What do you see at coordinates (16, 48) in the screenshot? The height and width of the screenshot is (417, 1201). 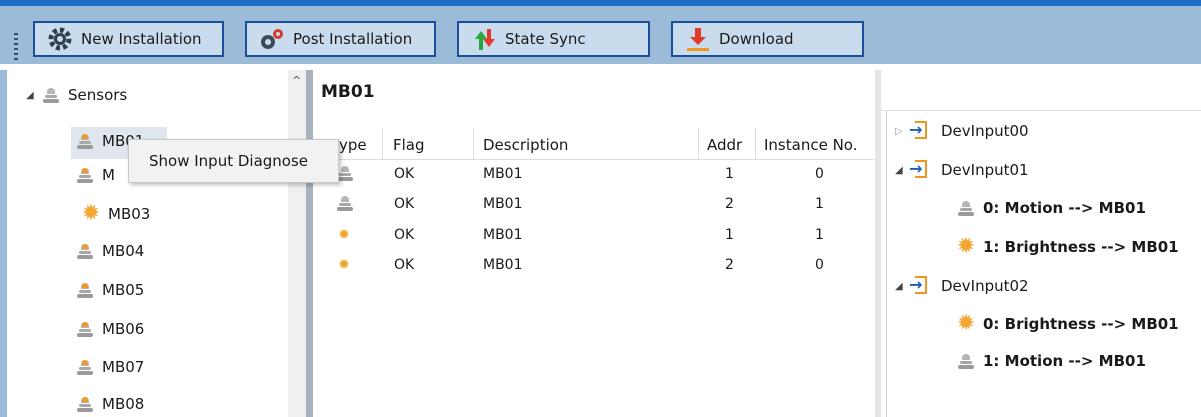 I see `toolbar-grip` at bounding box center [16, 48].